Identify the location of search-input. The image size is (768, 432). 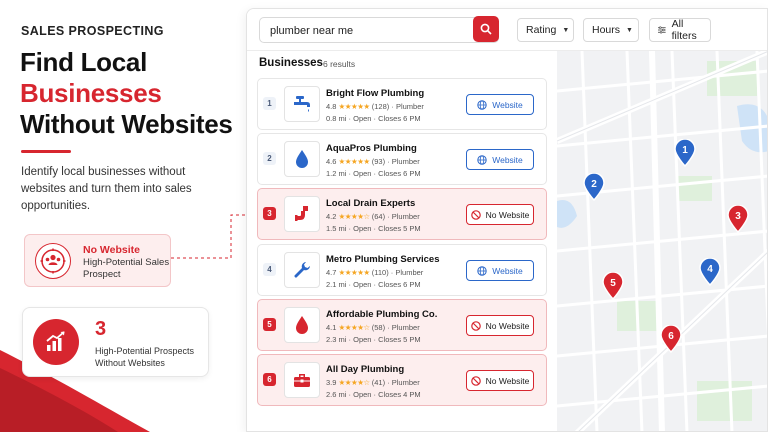
(370, 31).